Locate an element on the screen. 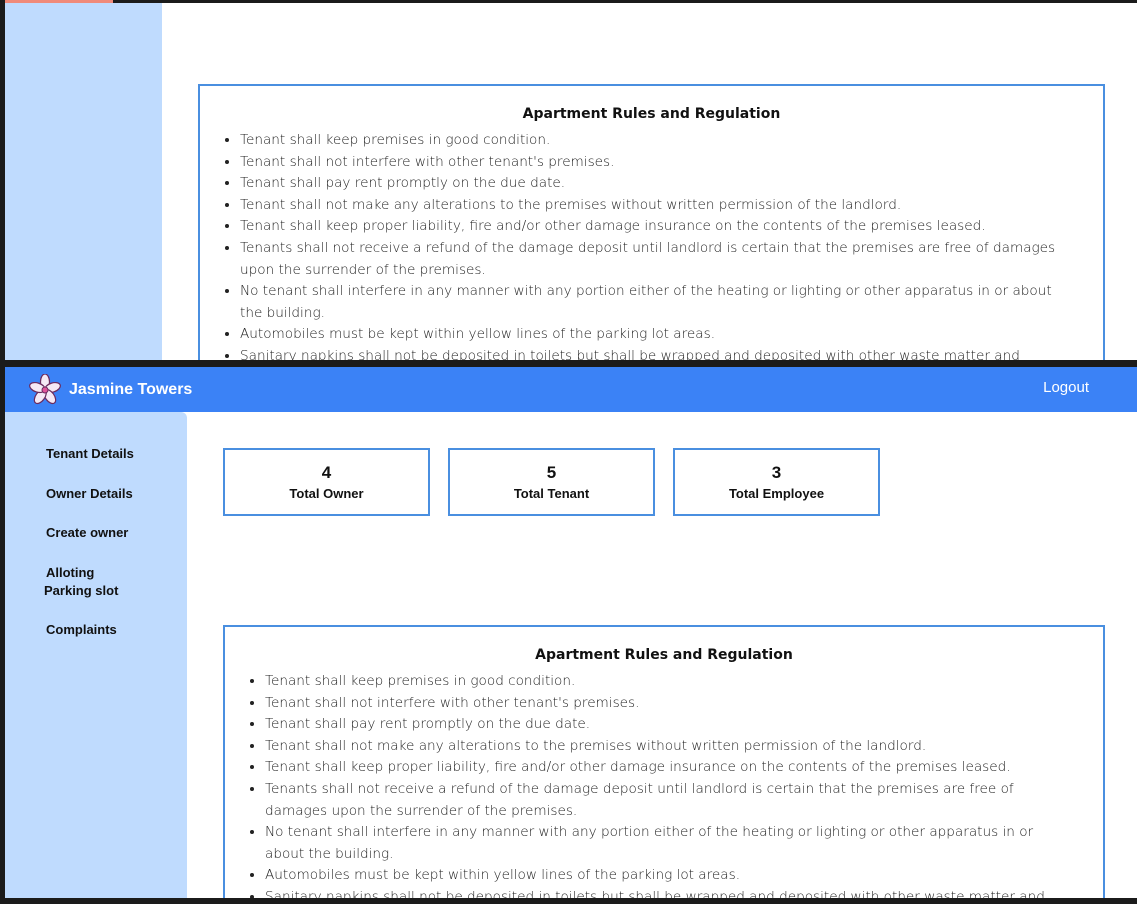  stat-card-total-owner: 4 Total Owner is located at coordinates (326, 482).